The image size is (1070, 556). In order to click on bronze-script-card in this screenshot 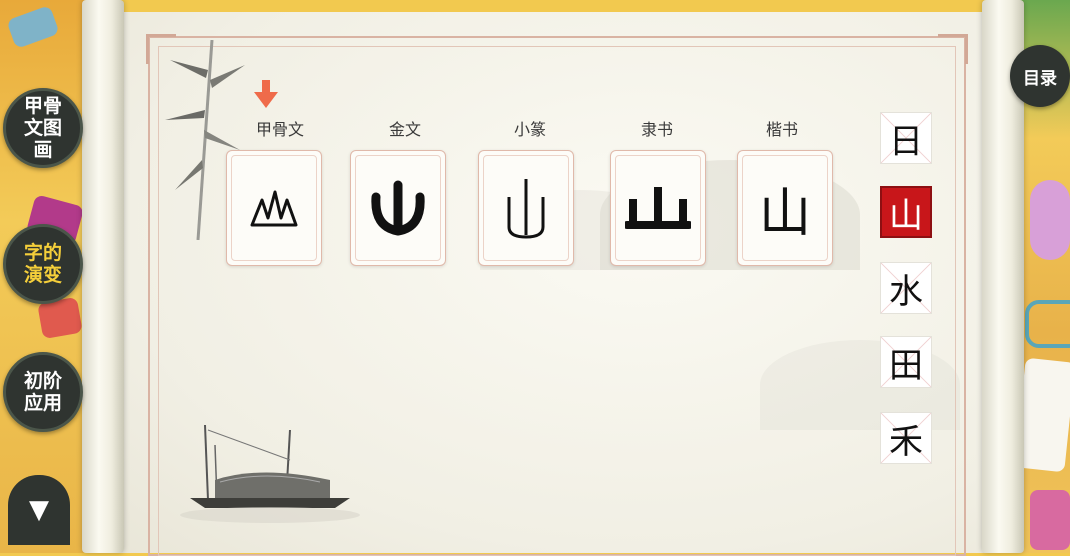, I will do `click(398, 208)`.